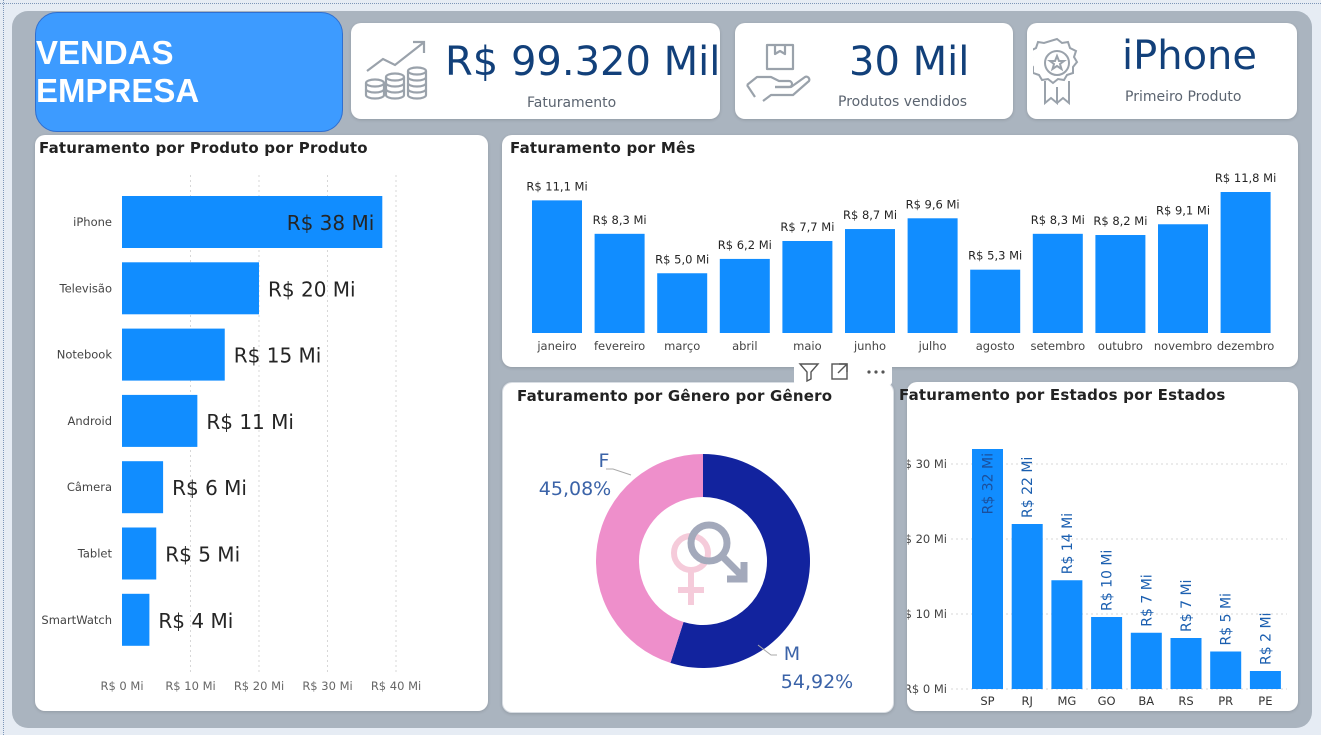 The image size is (1321, 735). What do you see at coordinates (927, 539) in the screenshot?
I see `y-tick-label: R$ 20 Mi` at bounding box center [927, 539].